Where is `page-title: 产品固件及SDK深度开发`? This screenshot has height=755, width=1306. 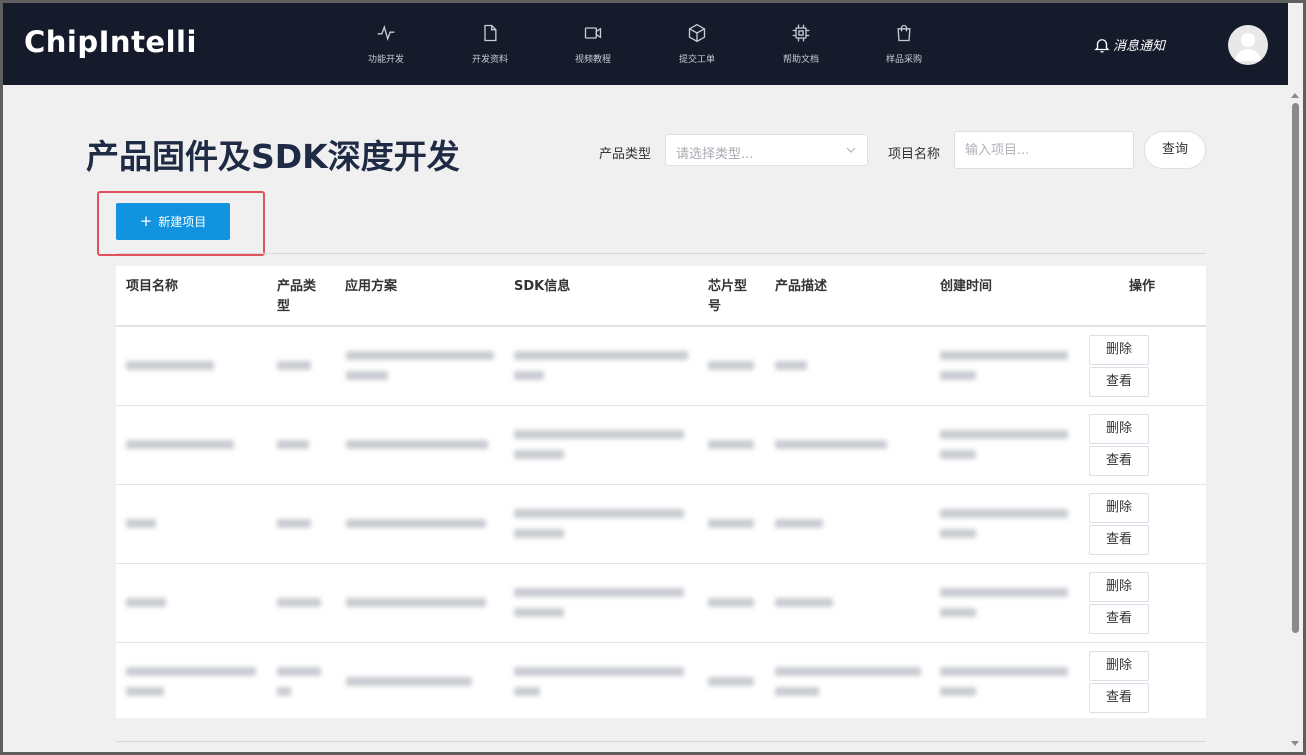 page-title: 产品固件及SDK深度开发 is located at coordinates (273, 156).